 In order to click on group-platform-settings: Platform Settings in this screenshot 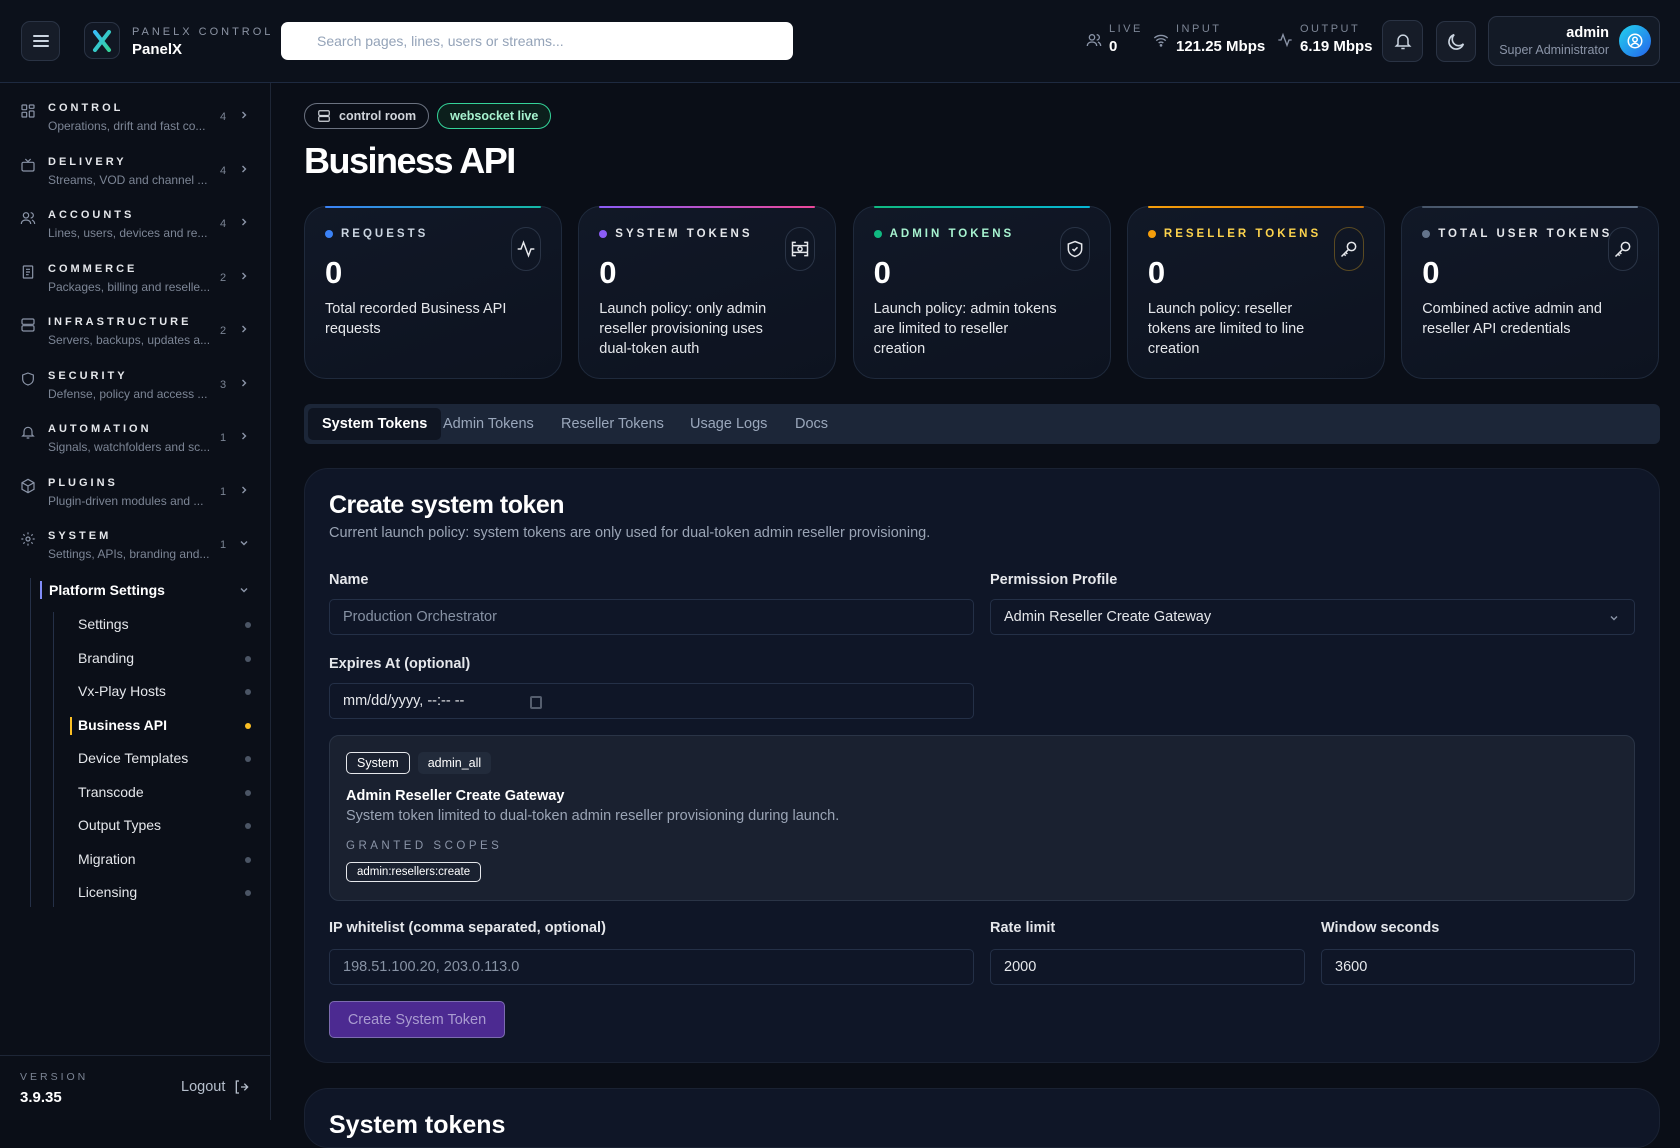, I will do `click(107, 590)`.